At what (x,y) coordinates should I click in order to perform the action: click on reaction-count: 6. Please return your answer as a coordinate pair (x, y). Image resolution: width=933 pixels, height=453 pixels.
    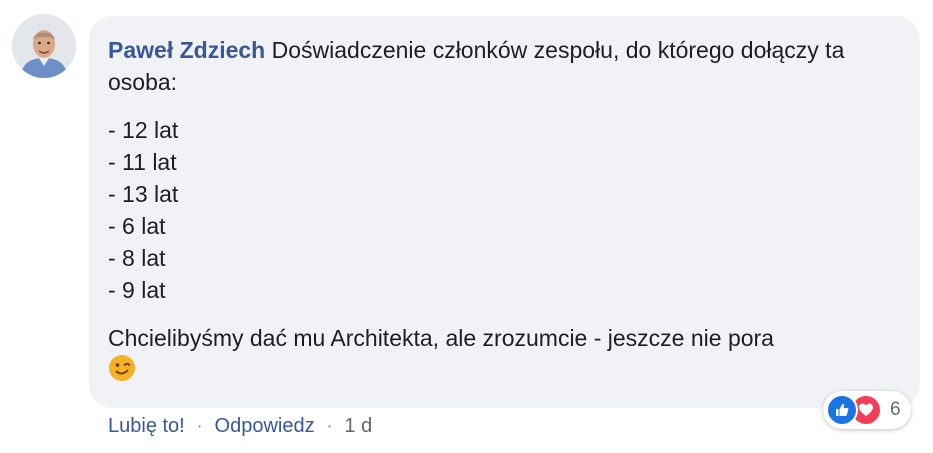
    Looking at the image, I should click on (895, 409).